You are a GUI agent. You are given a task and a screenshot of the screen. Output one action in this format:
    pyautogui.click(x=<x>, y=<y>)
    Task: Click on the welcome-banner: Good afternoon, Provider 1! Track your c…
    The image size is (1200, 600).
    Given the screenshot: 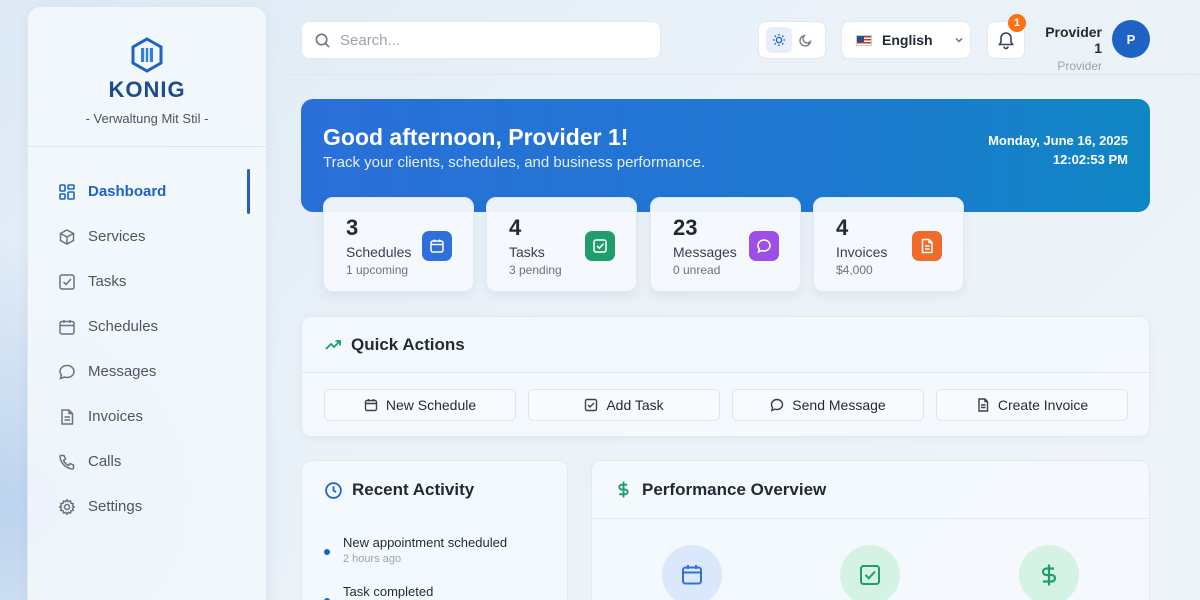 What is the action you would take?
    pyautogui.click(x=725, y=155)
    